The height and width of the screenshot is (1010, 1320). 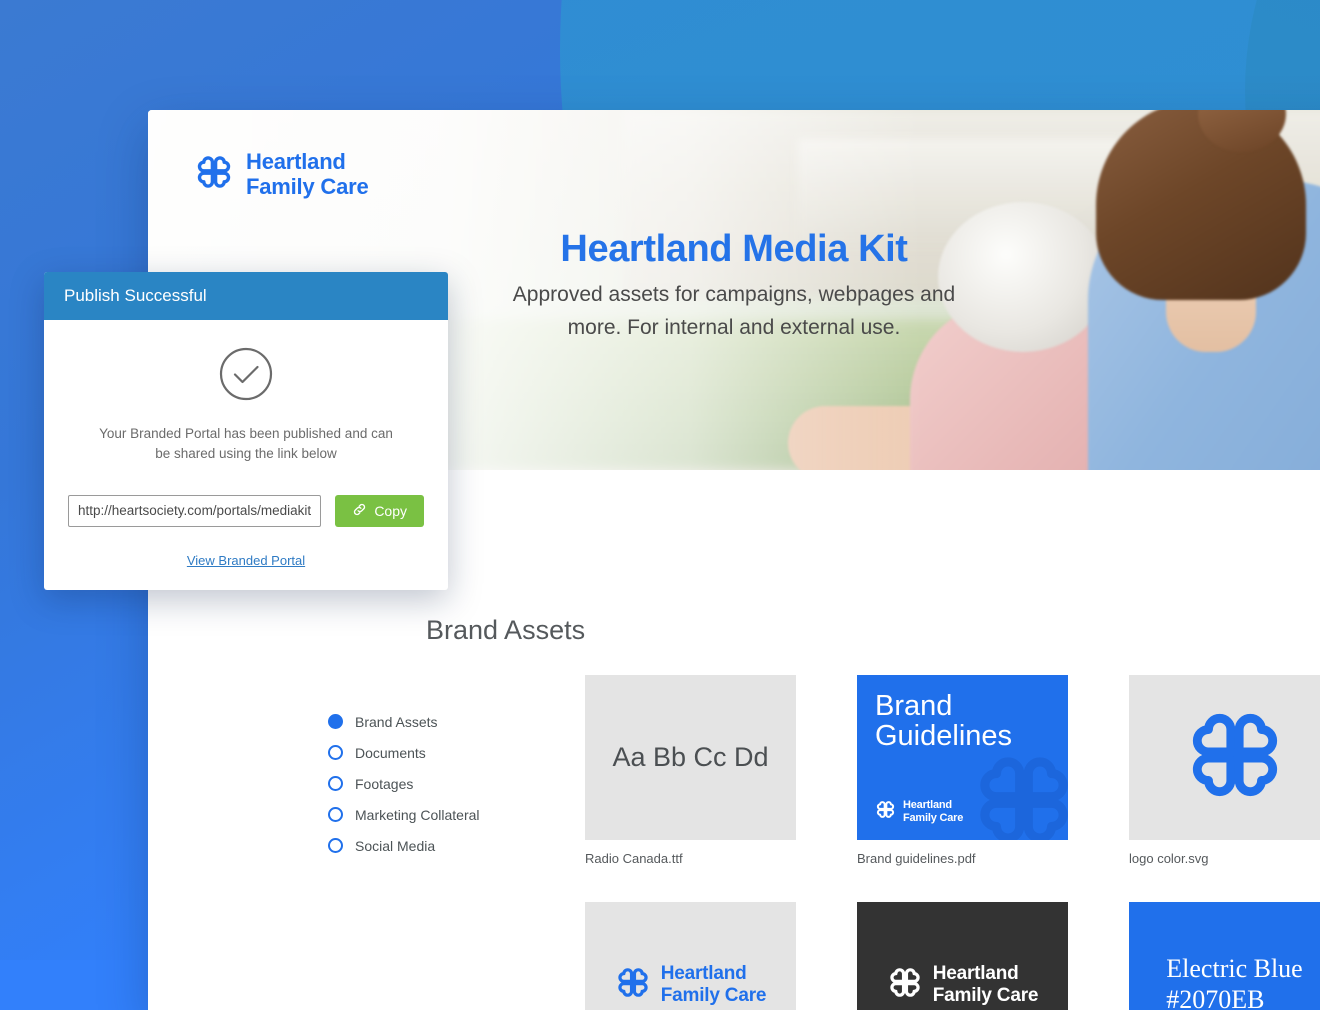 I want to click on share-link-row: Copy, so click(x=246, y=511).